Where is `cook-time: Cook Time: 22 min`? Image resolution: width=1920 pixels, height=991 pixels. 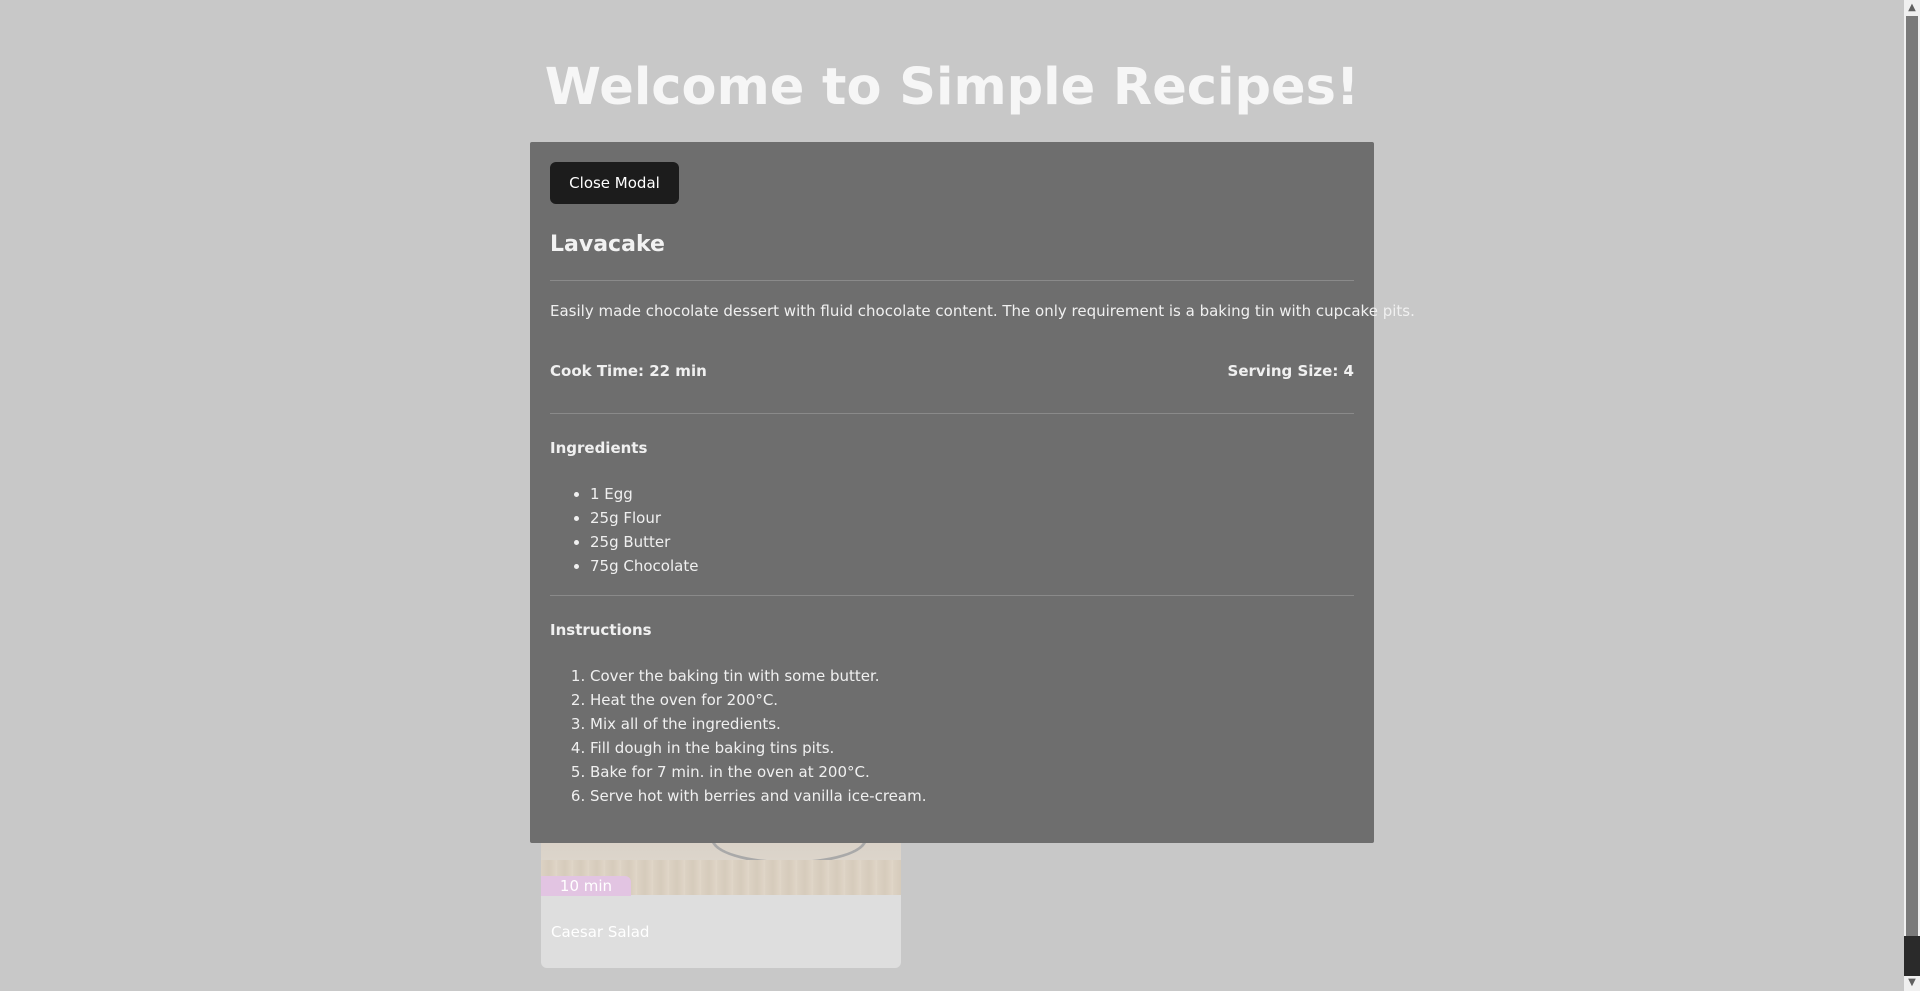 cook-time: Cook Time: 22 min is located at coordinates (628, 371).